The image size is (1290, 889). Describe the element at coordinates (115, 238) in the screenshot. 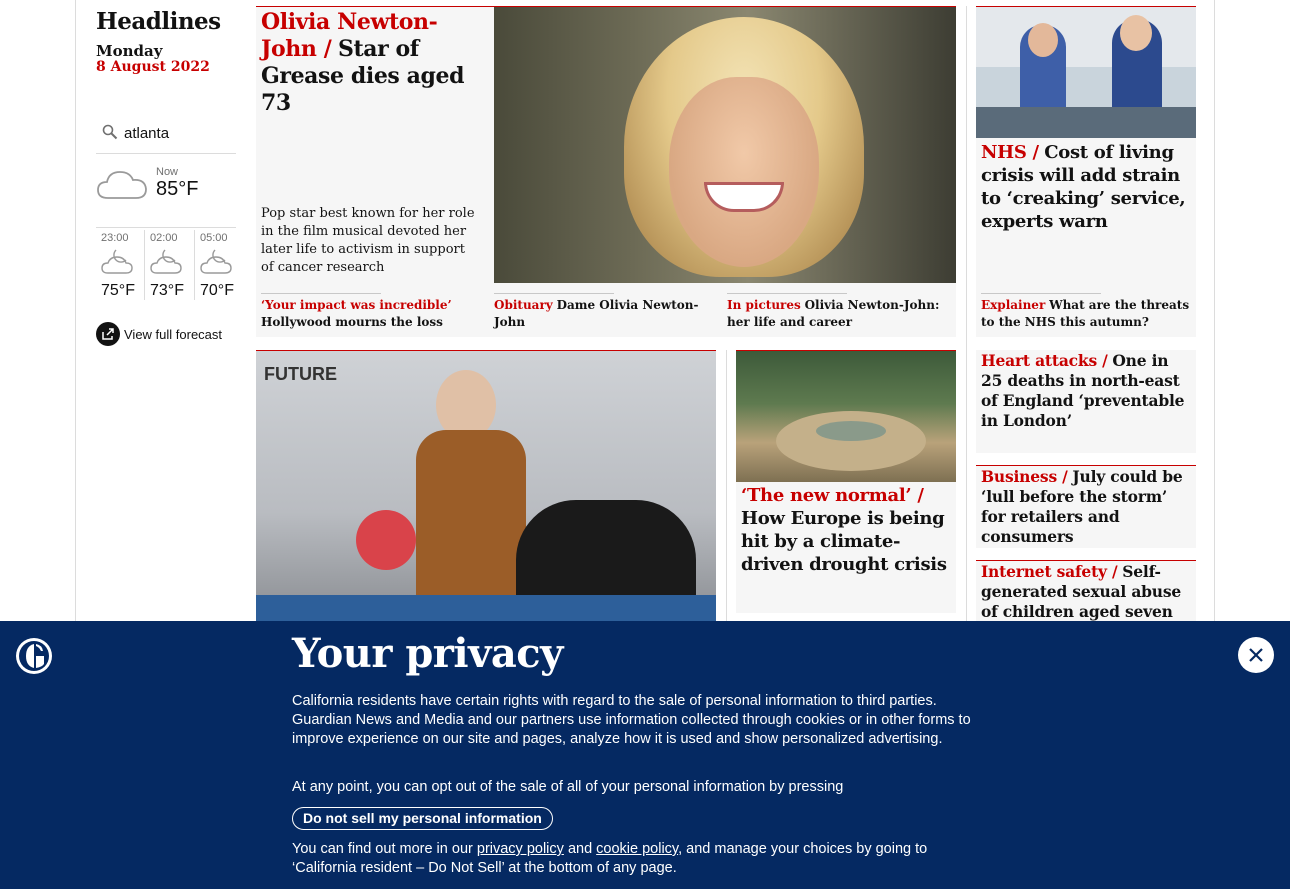

I see `forecast-time: 23:00` at that location.